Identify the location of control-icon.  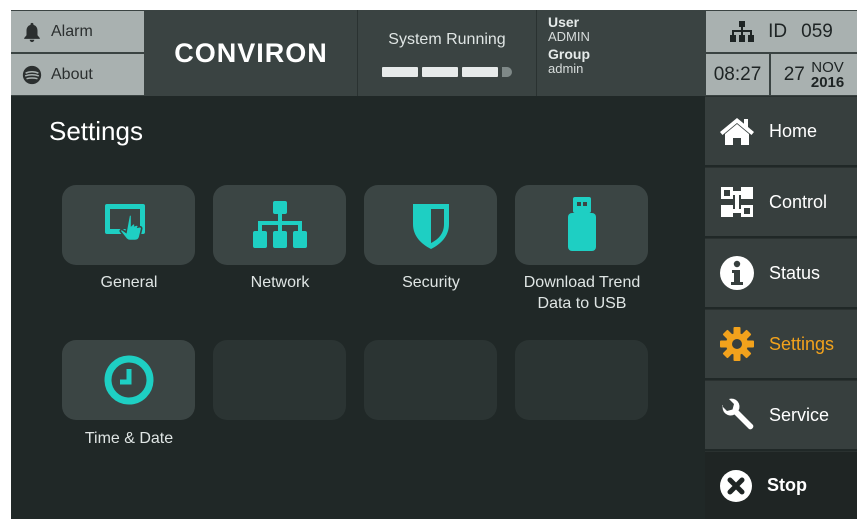
(737, 202).